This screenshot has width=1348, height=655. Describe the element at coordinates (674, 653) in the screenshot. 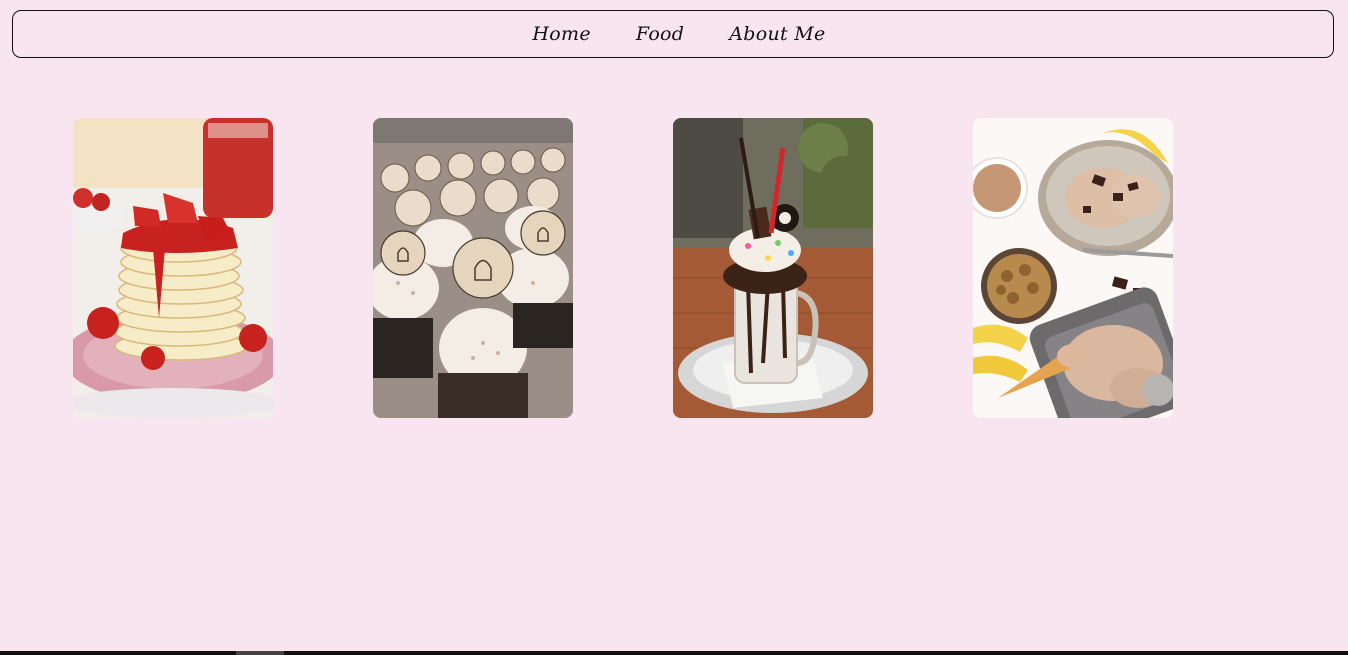

I see `horizontal-scrollbar-track` at that location.